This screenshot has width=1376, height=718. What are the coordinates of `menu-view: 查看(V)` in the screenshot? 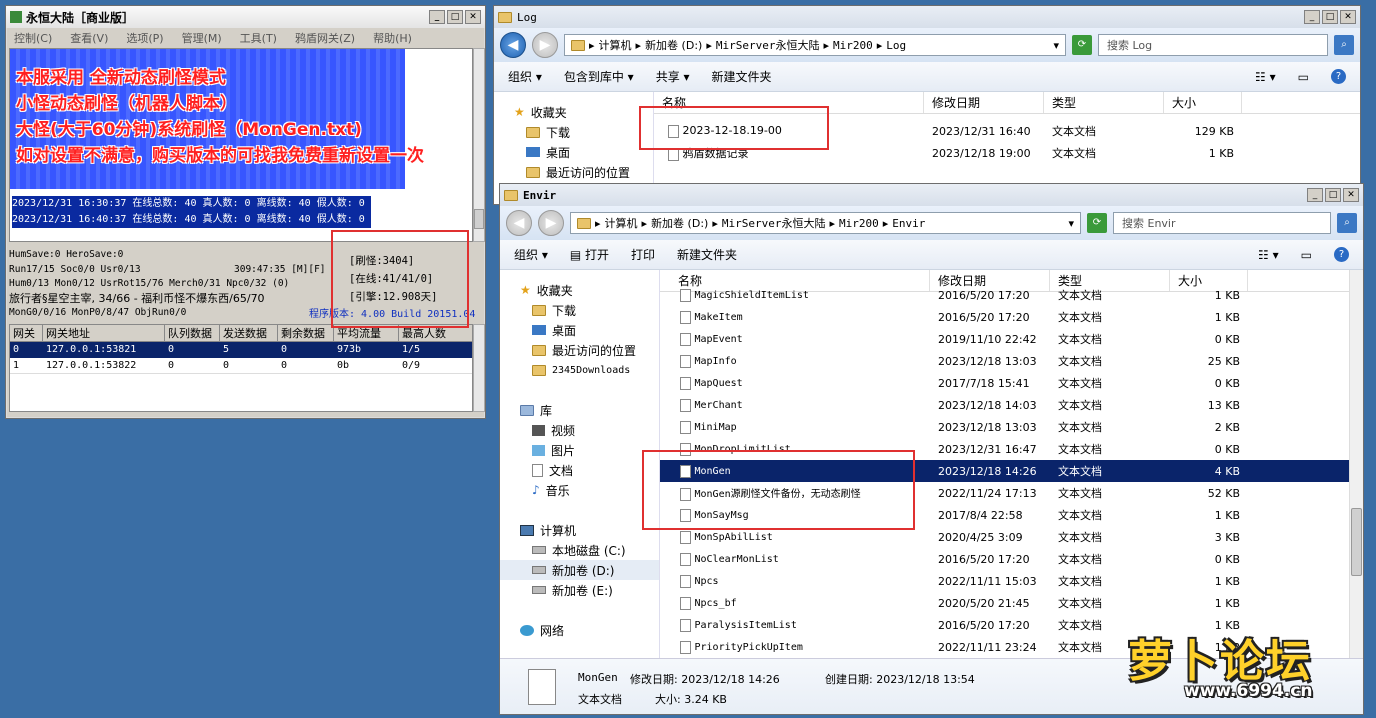 It's located at (89, 37).